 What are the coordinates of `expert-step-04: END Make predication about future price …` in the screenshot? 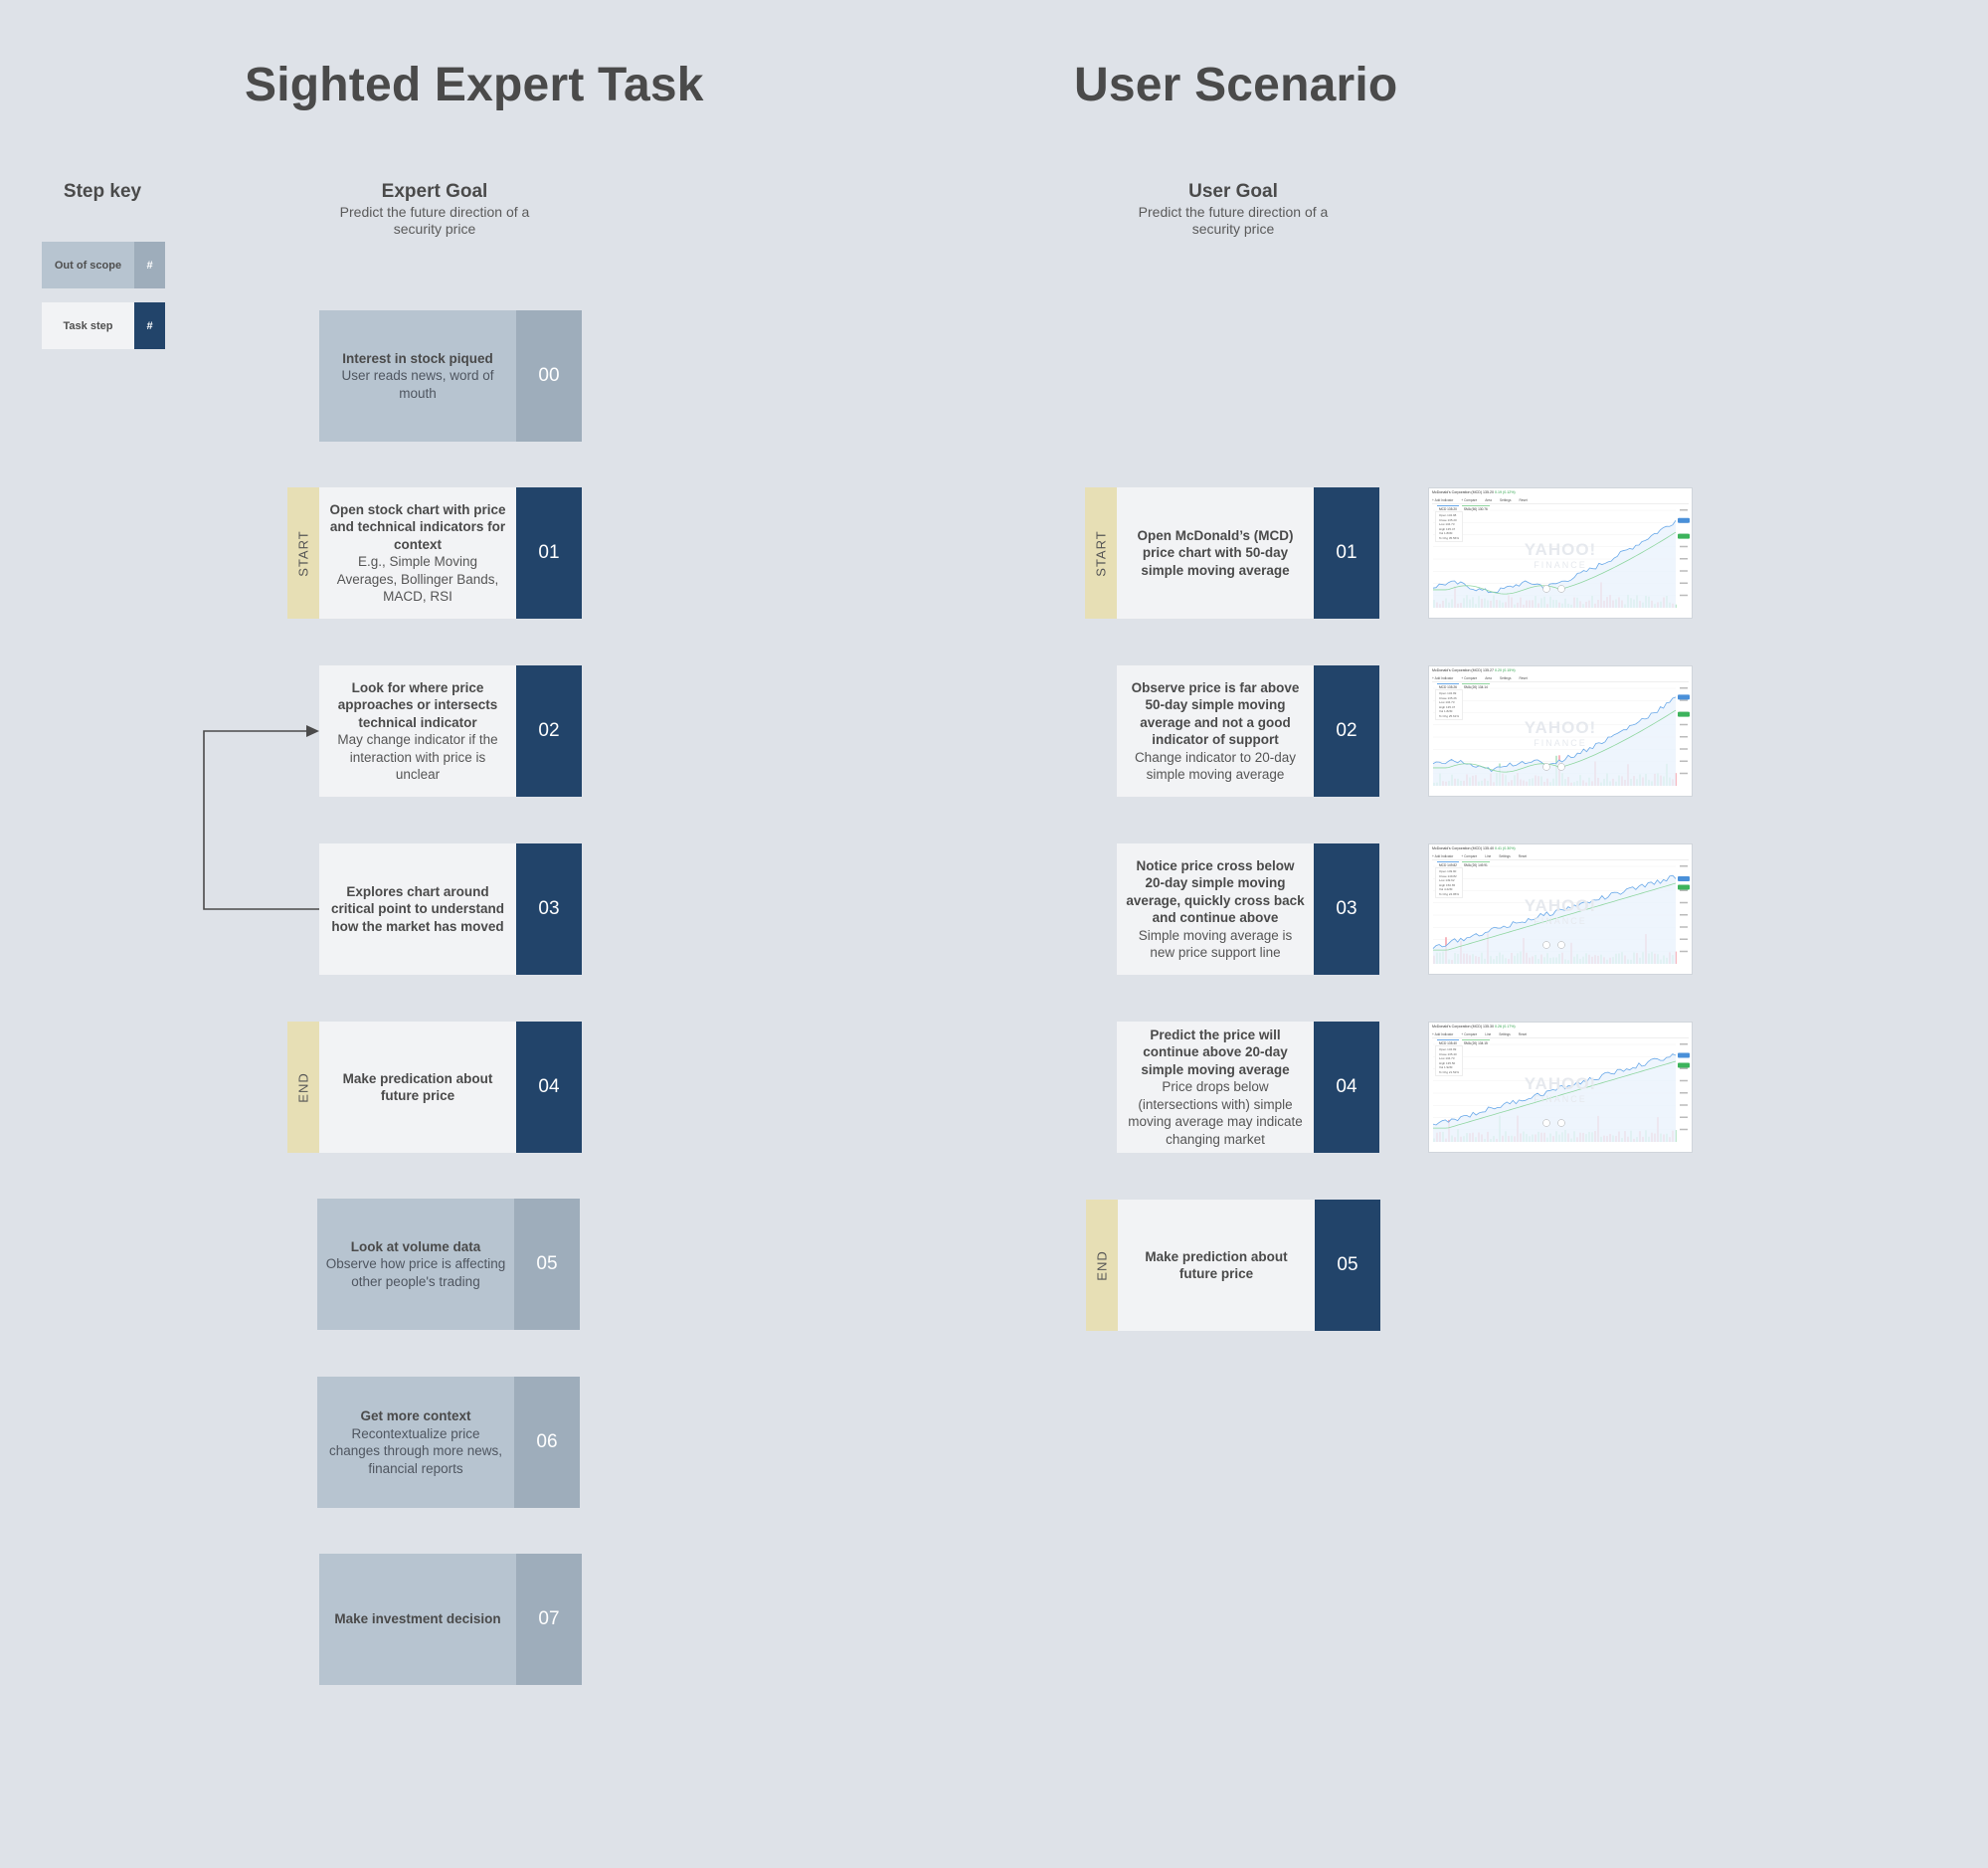 It's located at (434, 1087).